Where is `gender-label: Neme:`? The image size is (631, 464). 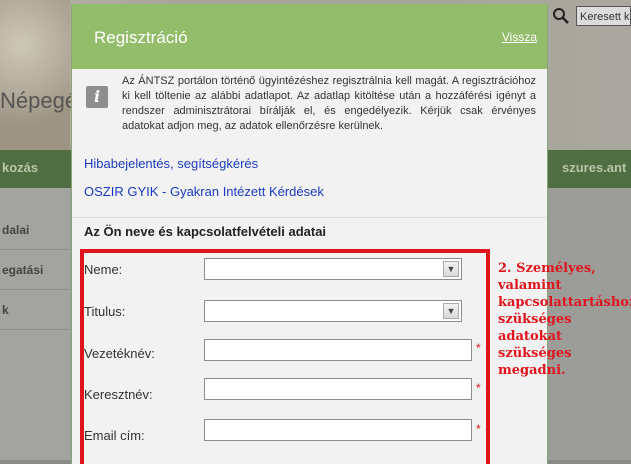 gender-label: Neme: is located at coordinates (103, 269).